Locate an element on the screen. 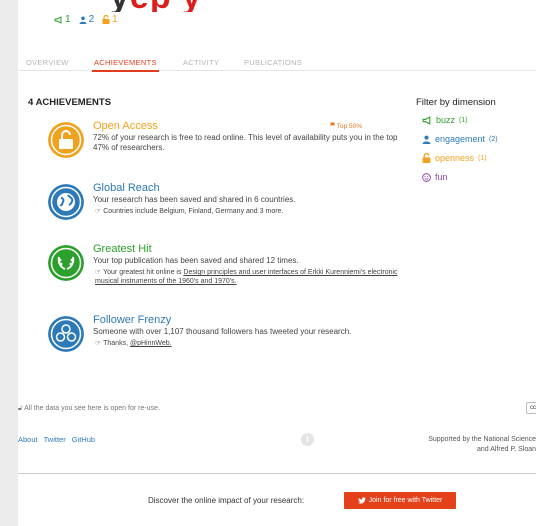 This screenshot has height=526, width=536. flag-icon is located at coordinates (332, 124).